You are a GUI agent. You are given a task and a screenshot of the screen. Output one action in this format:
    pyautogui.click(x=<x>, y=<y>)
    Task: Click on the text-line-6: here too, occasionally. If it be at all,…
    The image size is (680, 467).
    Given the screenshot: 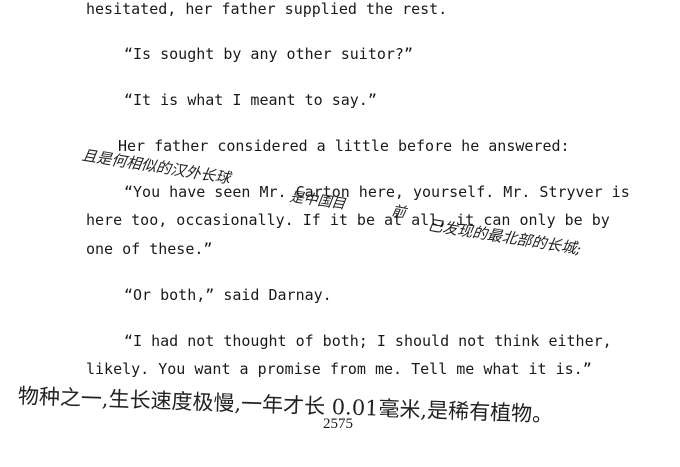 What is the action you would take?
    pyautogui.click(x=348, y=220)
    